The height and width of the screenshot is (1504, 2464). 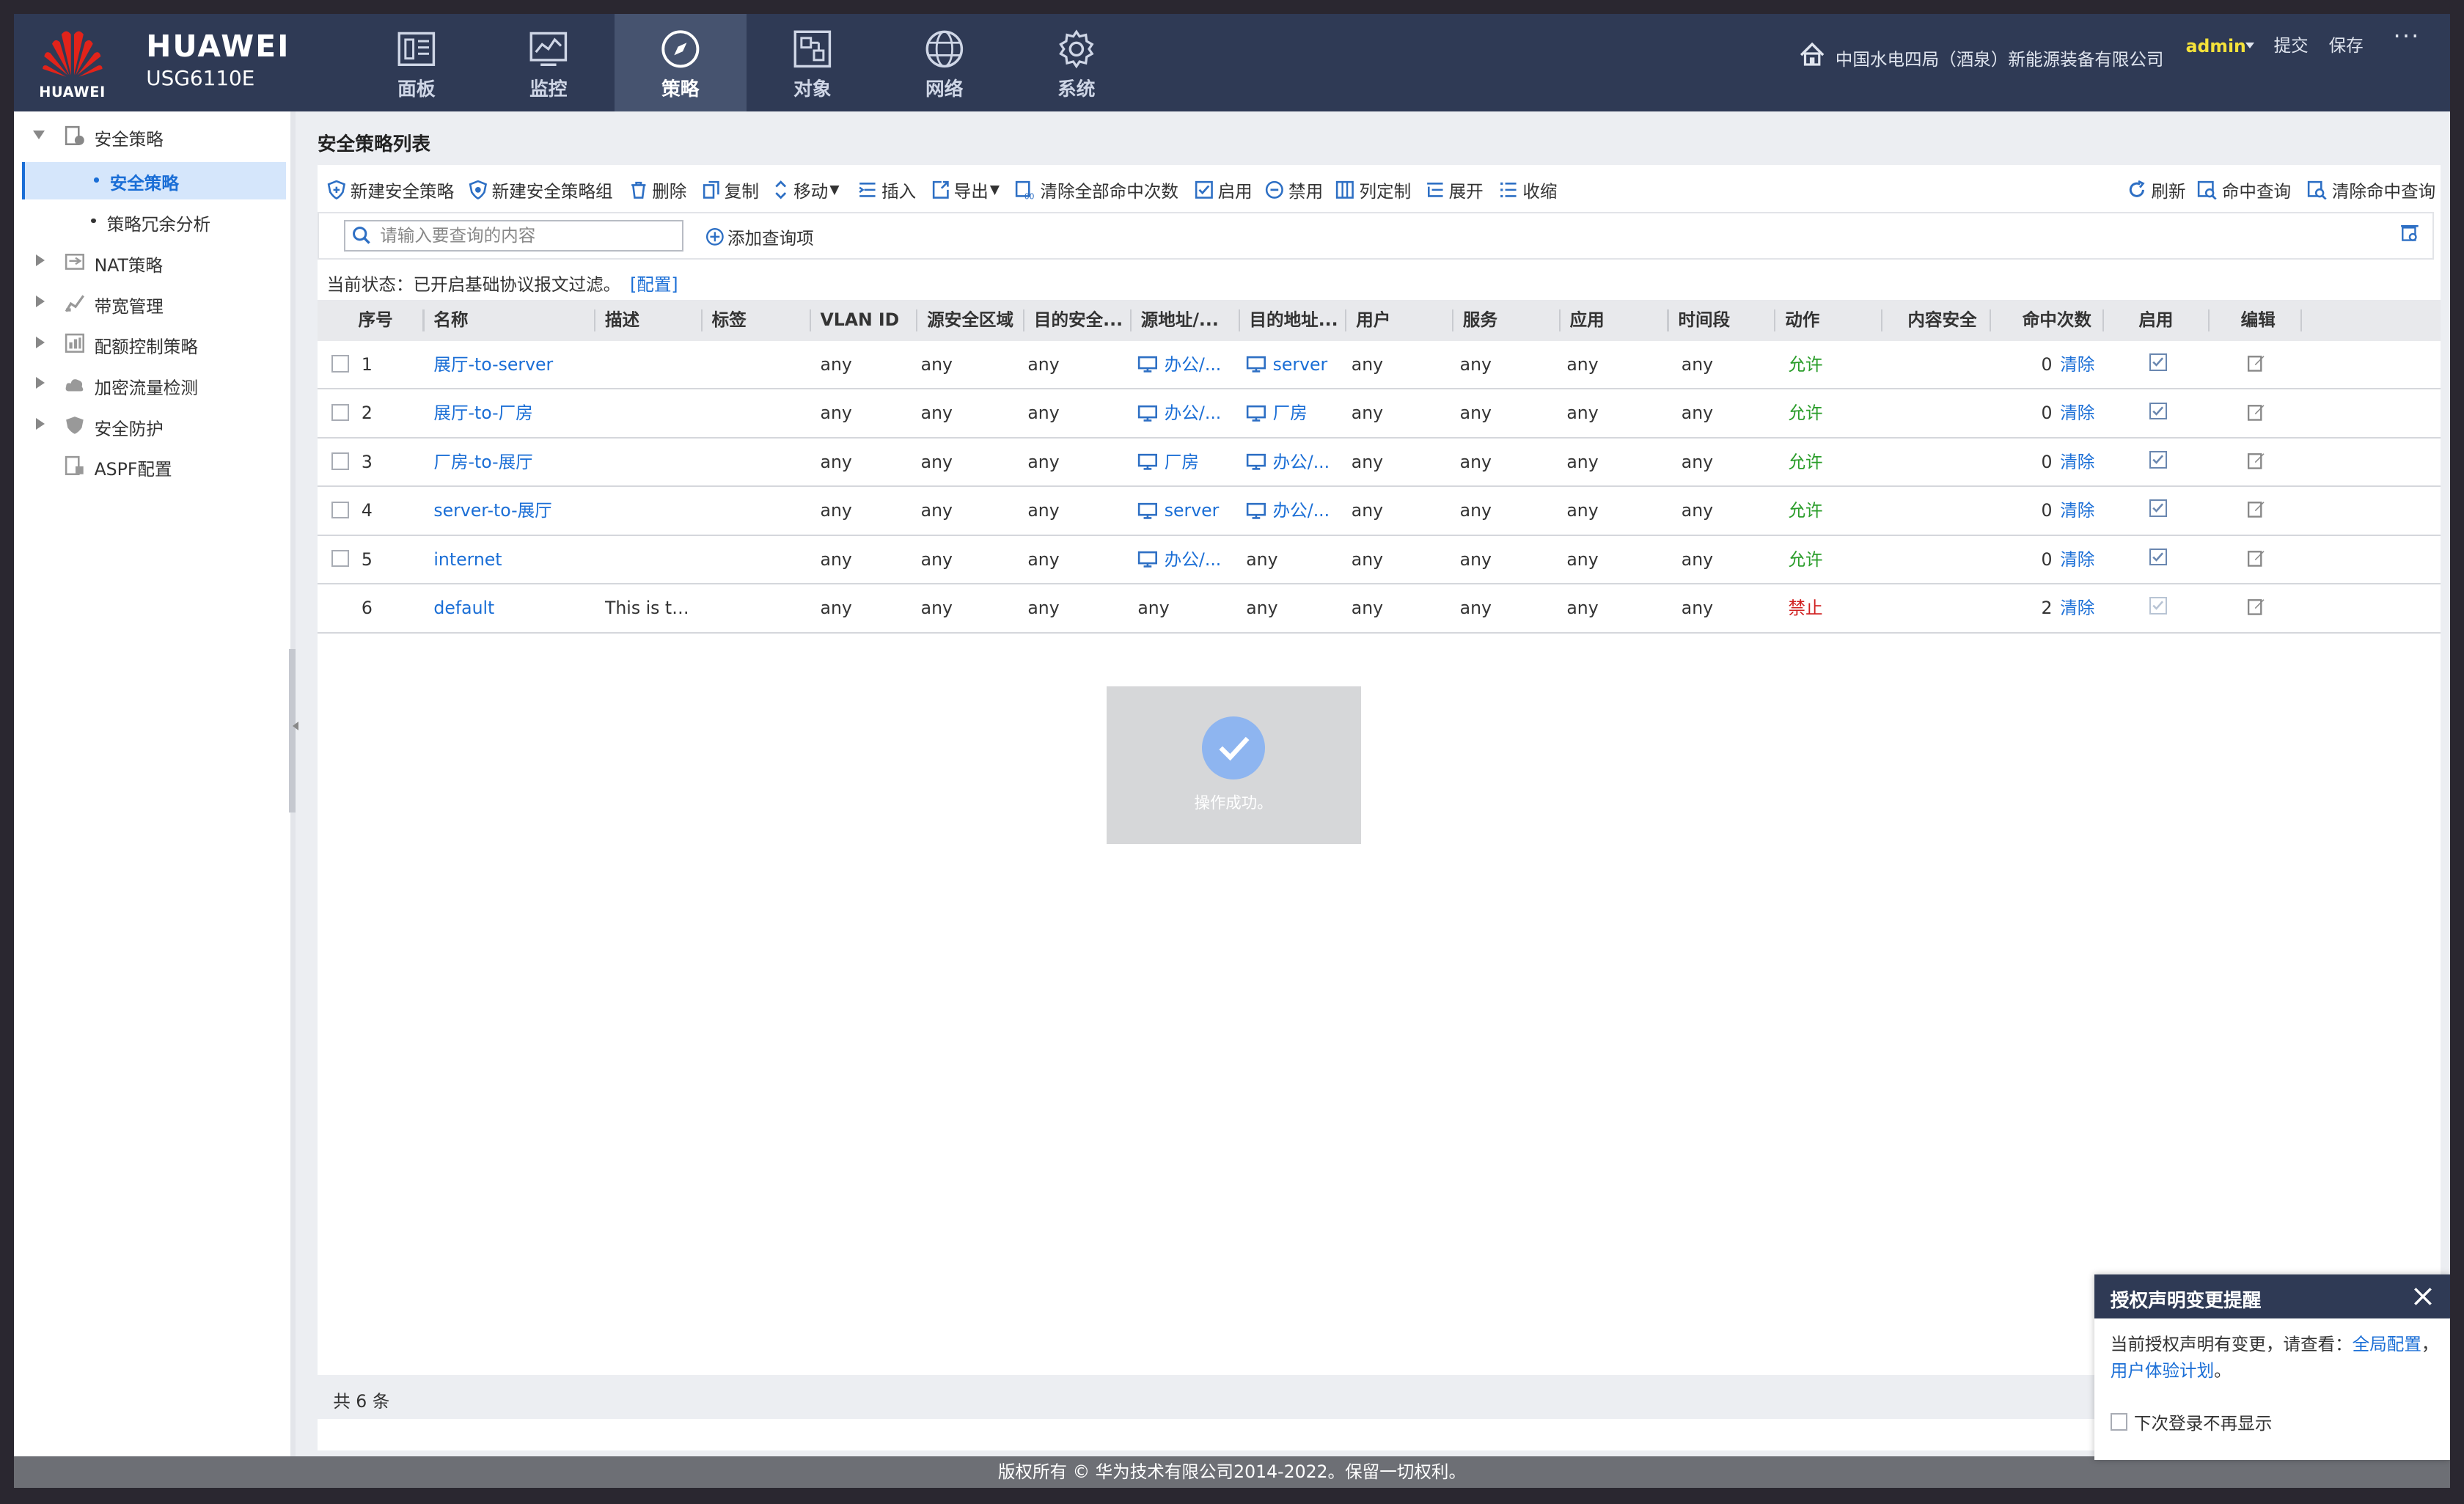 What do you see at coordinates (152, 466) in the screenshot?
I see `sidebar-item-aspf: ASPF配置` at bounding box center [152, 466].